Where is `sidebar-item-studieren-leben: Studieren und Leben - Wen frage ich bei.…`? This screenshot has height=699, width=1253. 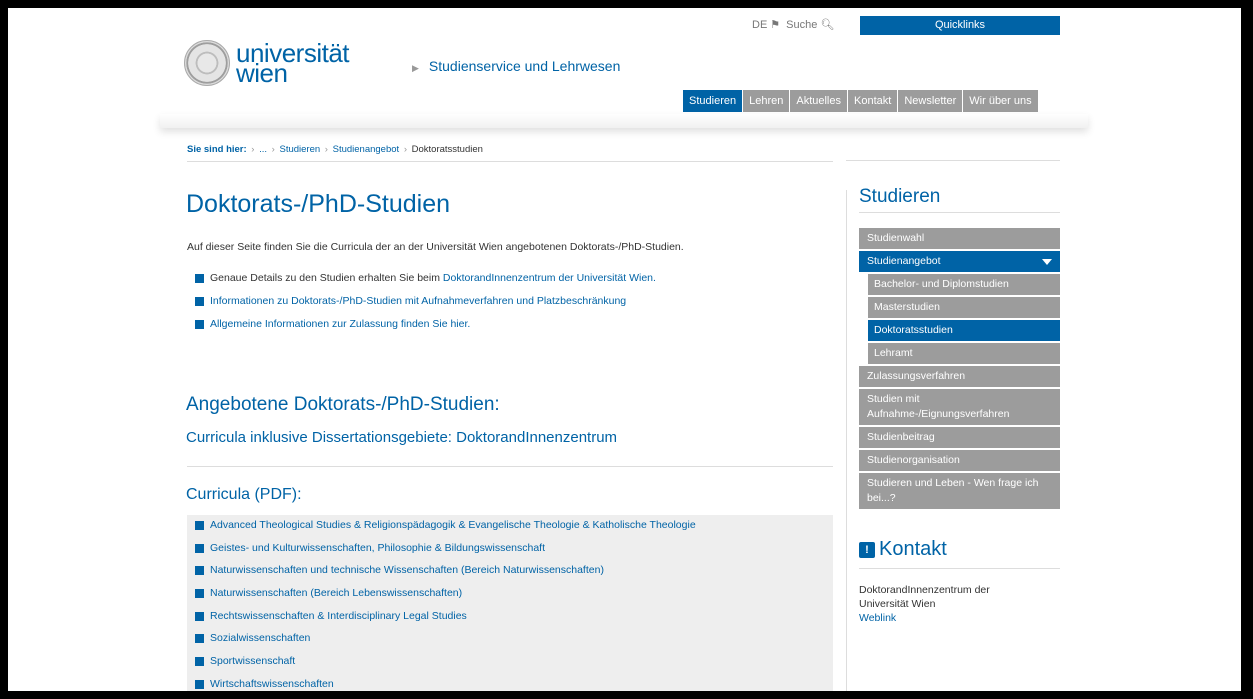 sidebar-item-studieren-leben: Studieren und Leben - Wen frage ich bei.… is located at coordinates (959, 491).